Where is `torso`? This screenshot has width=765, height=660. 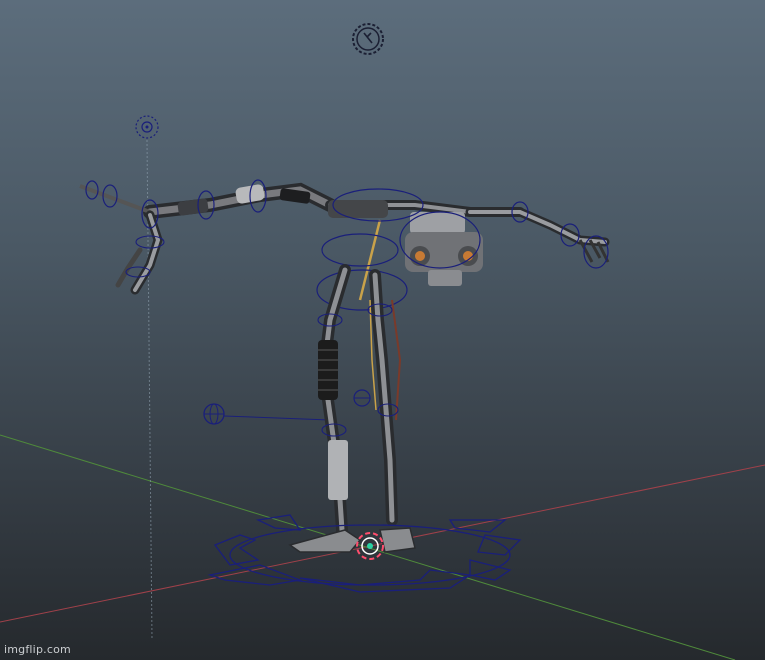 torso is located at coordinates (420, 249).